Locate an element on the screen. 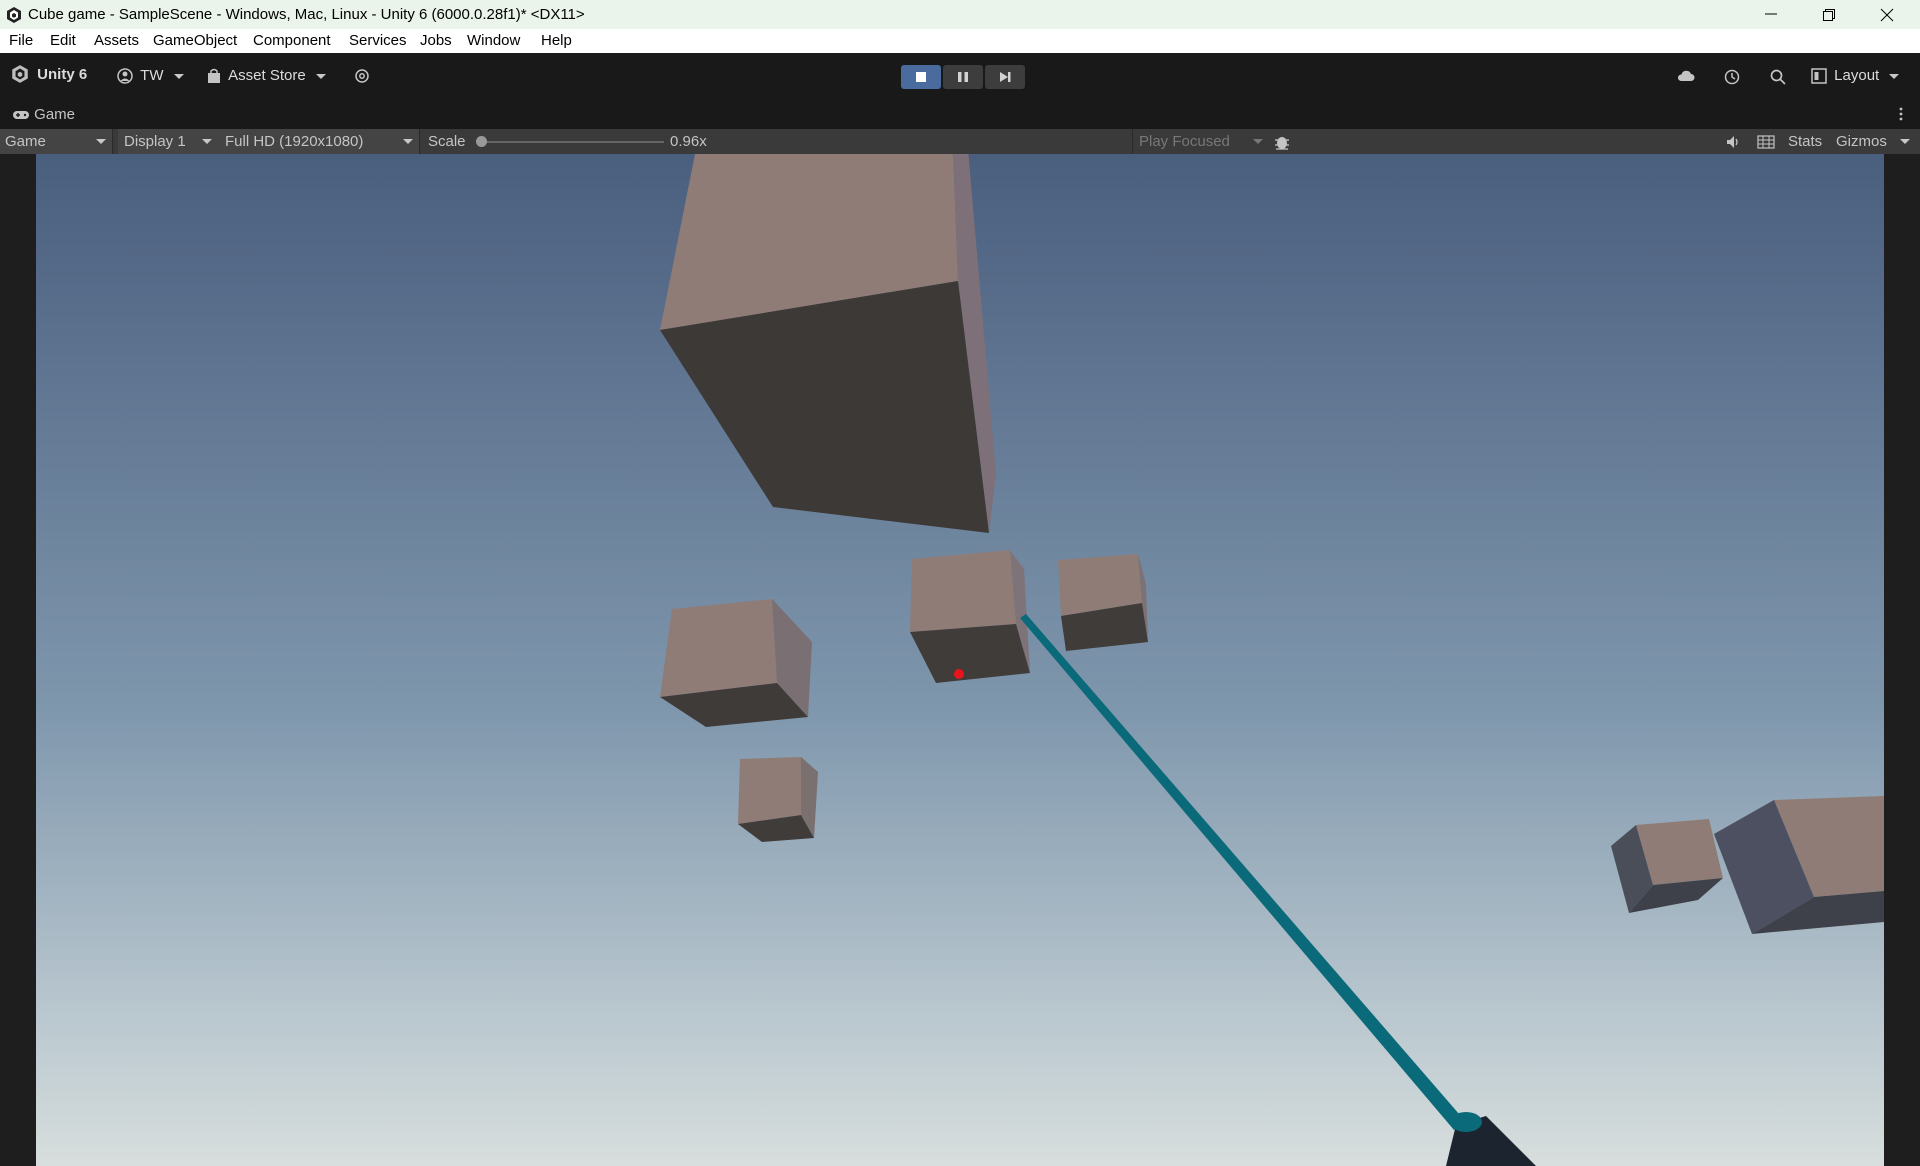  tab-label: Game is located at coordinates (55, 114).